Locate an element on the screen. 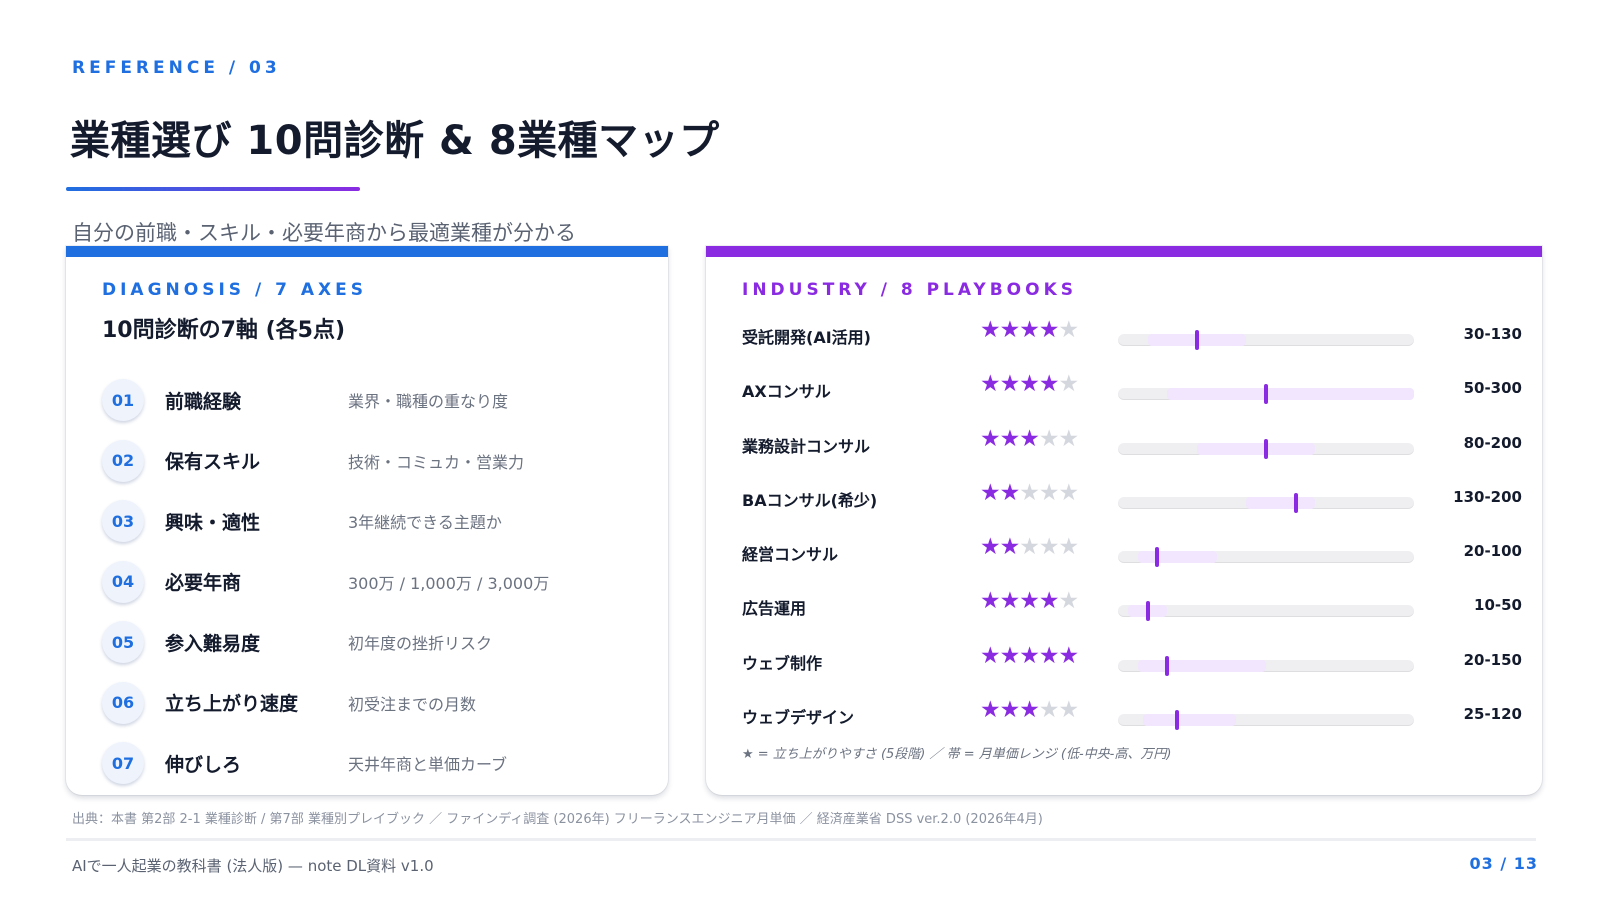 This screenshot has width=1600, height=900. axis-item: 03 興味・適性 3年継続できる主題か is located at coordinates (372, 521).